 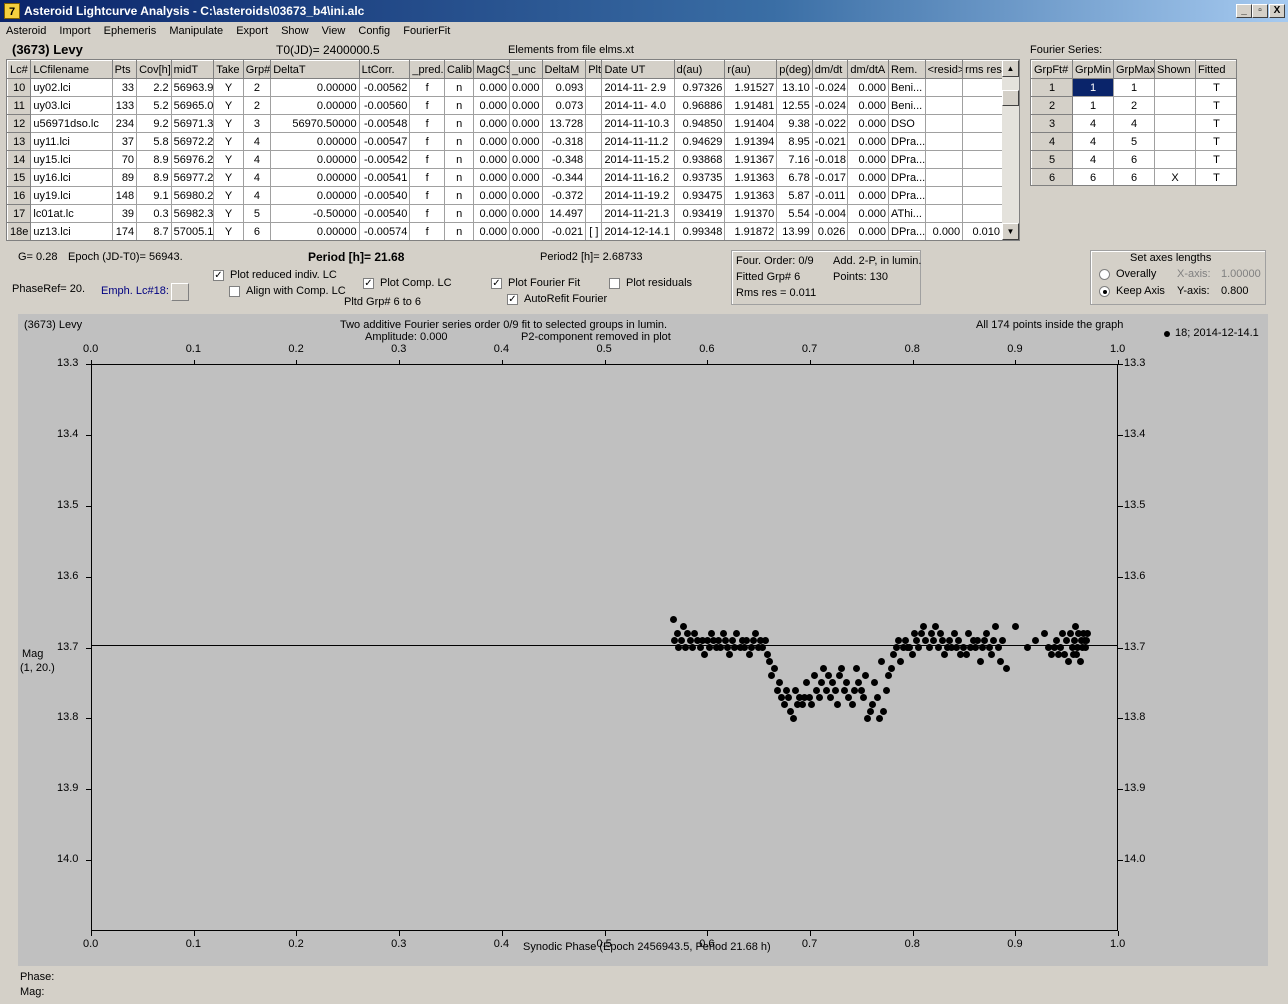 I want to click on table-cell: 2014-11-11.2, so click(x=638, y=141).